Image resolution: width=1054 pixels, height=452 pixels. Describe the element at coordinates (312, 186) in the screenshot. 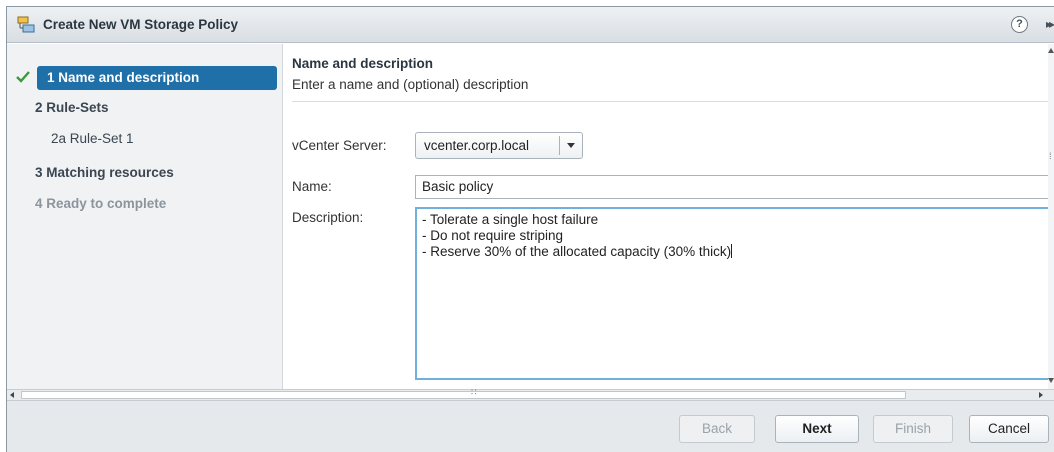

I see `name-label: Name:` at that location.